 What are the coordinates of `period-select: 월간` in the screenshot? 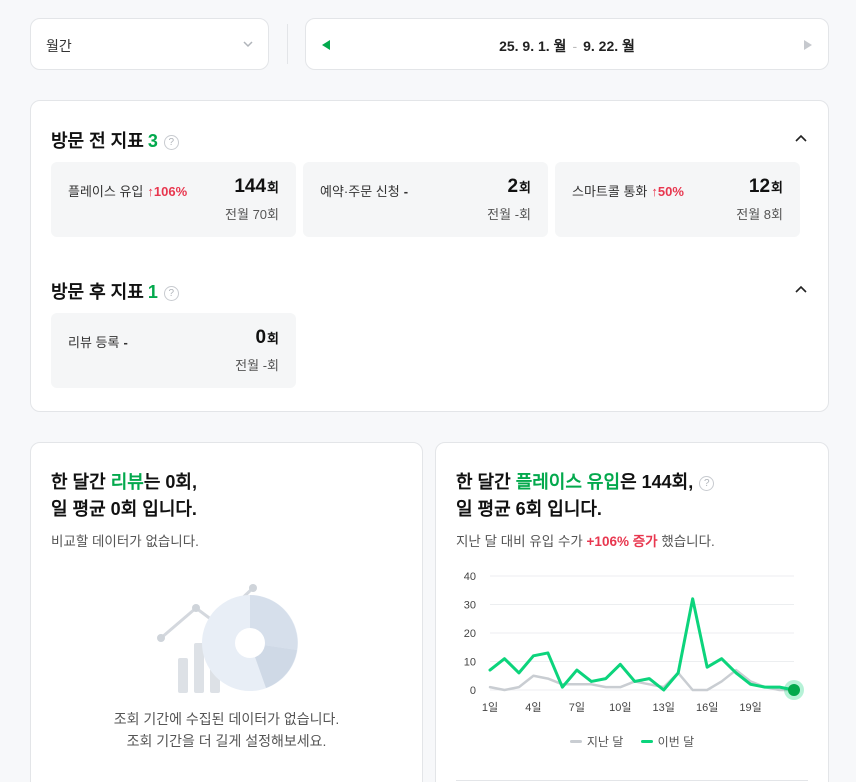 It's located at (149, 44).